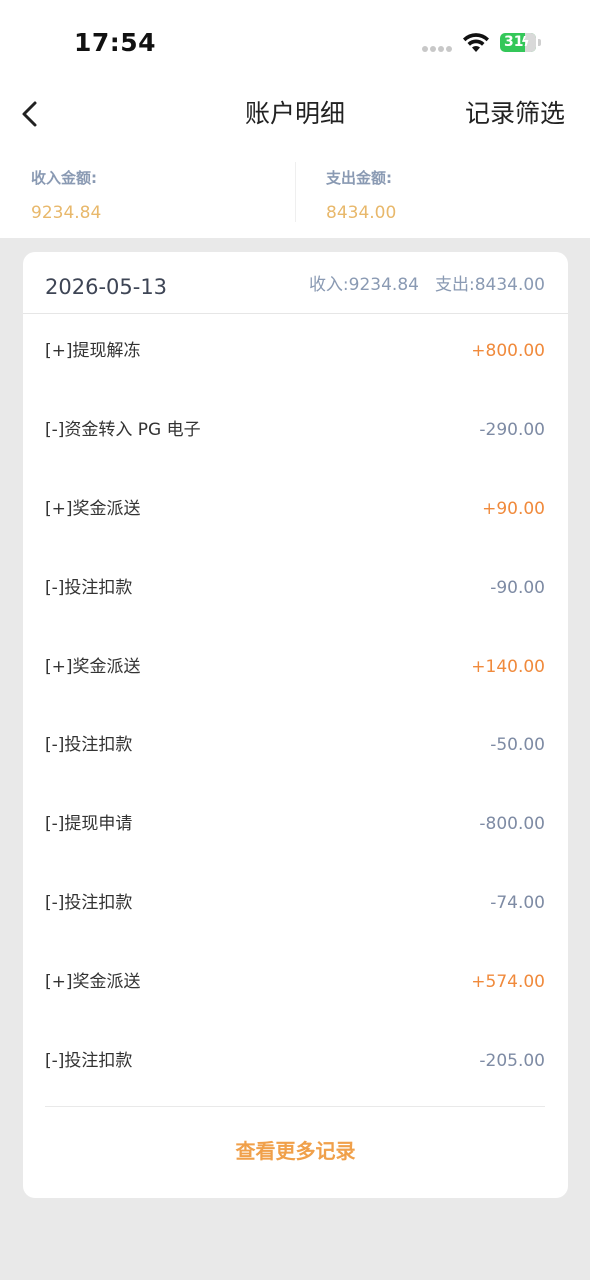 Image resolution: width=590 pixels, height=1280 pixels. I want to click on cellular-signal-icon, so click(438, 49).